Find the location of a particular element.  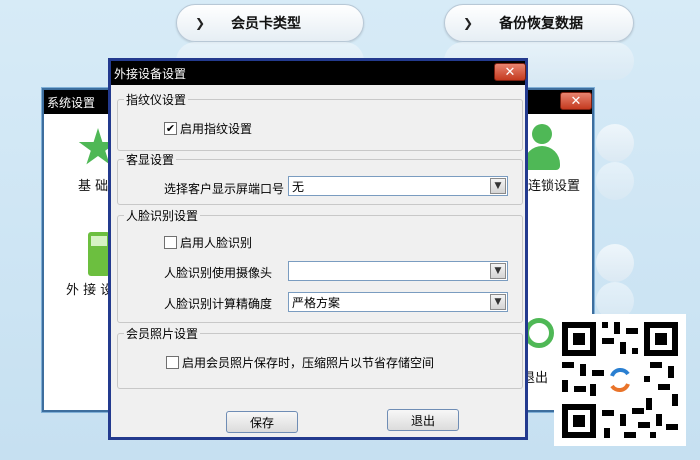

face-enable-checkbox: 启用人脸识别 is located at coordinates (208, 242).